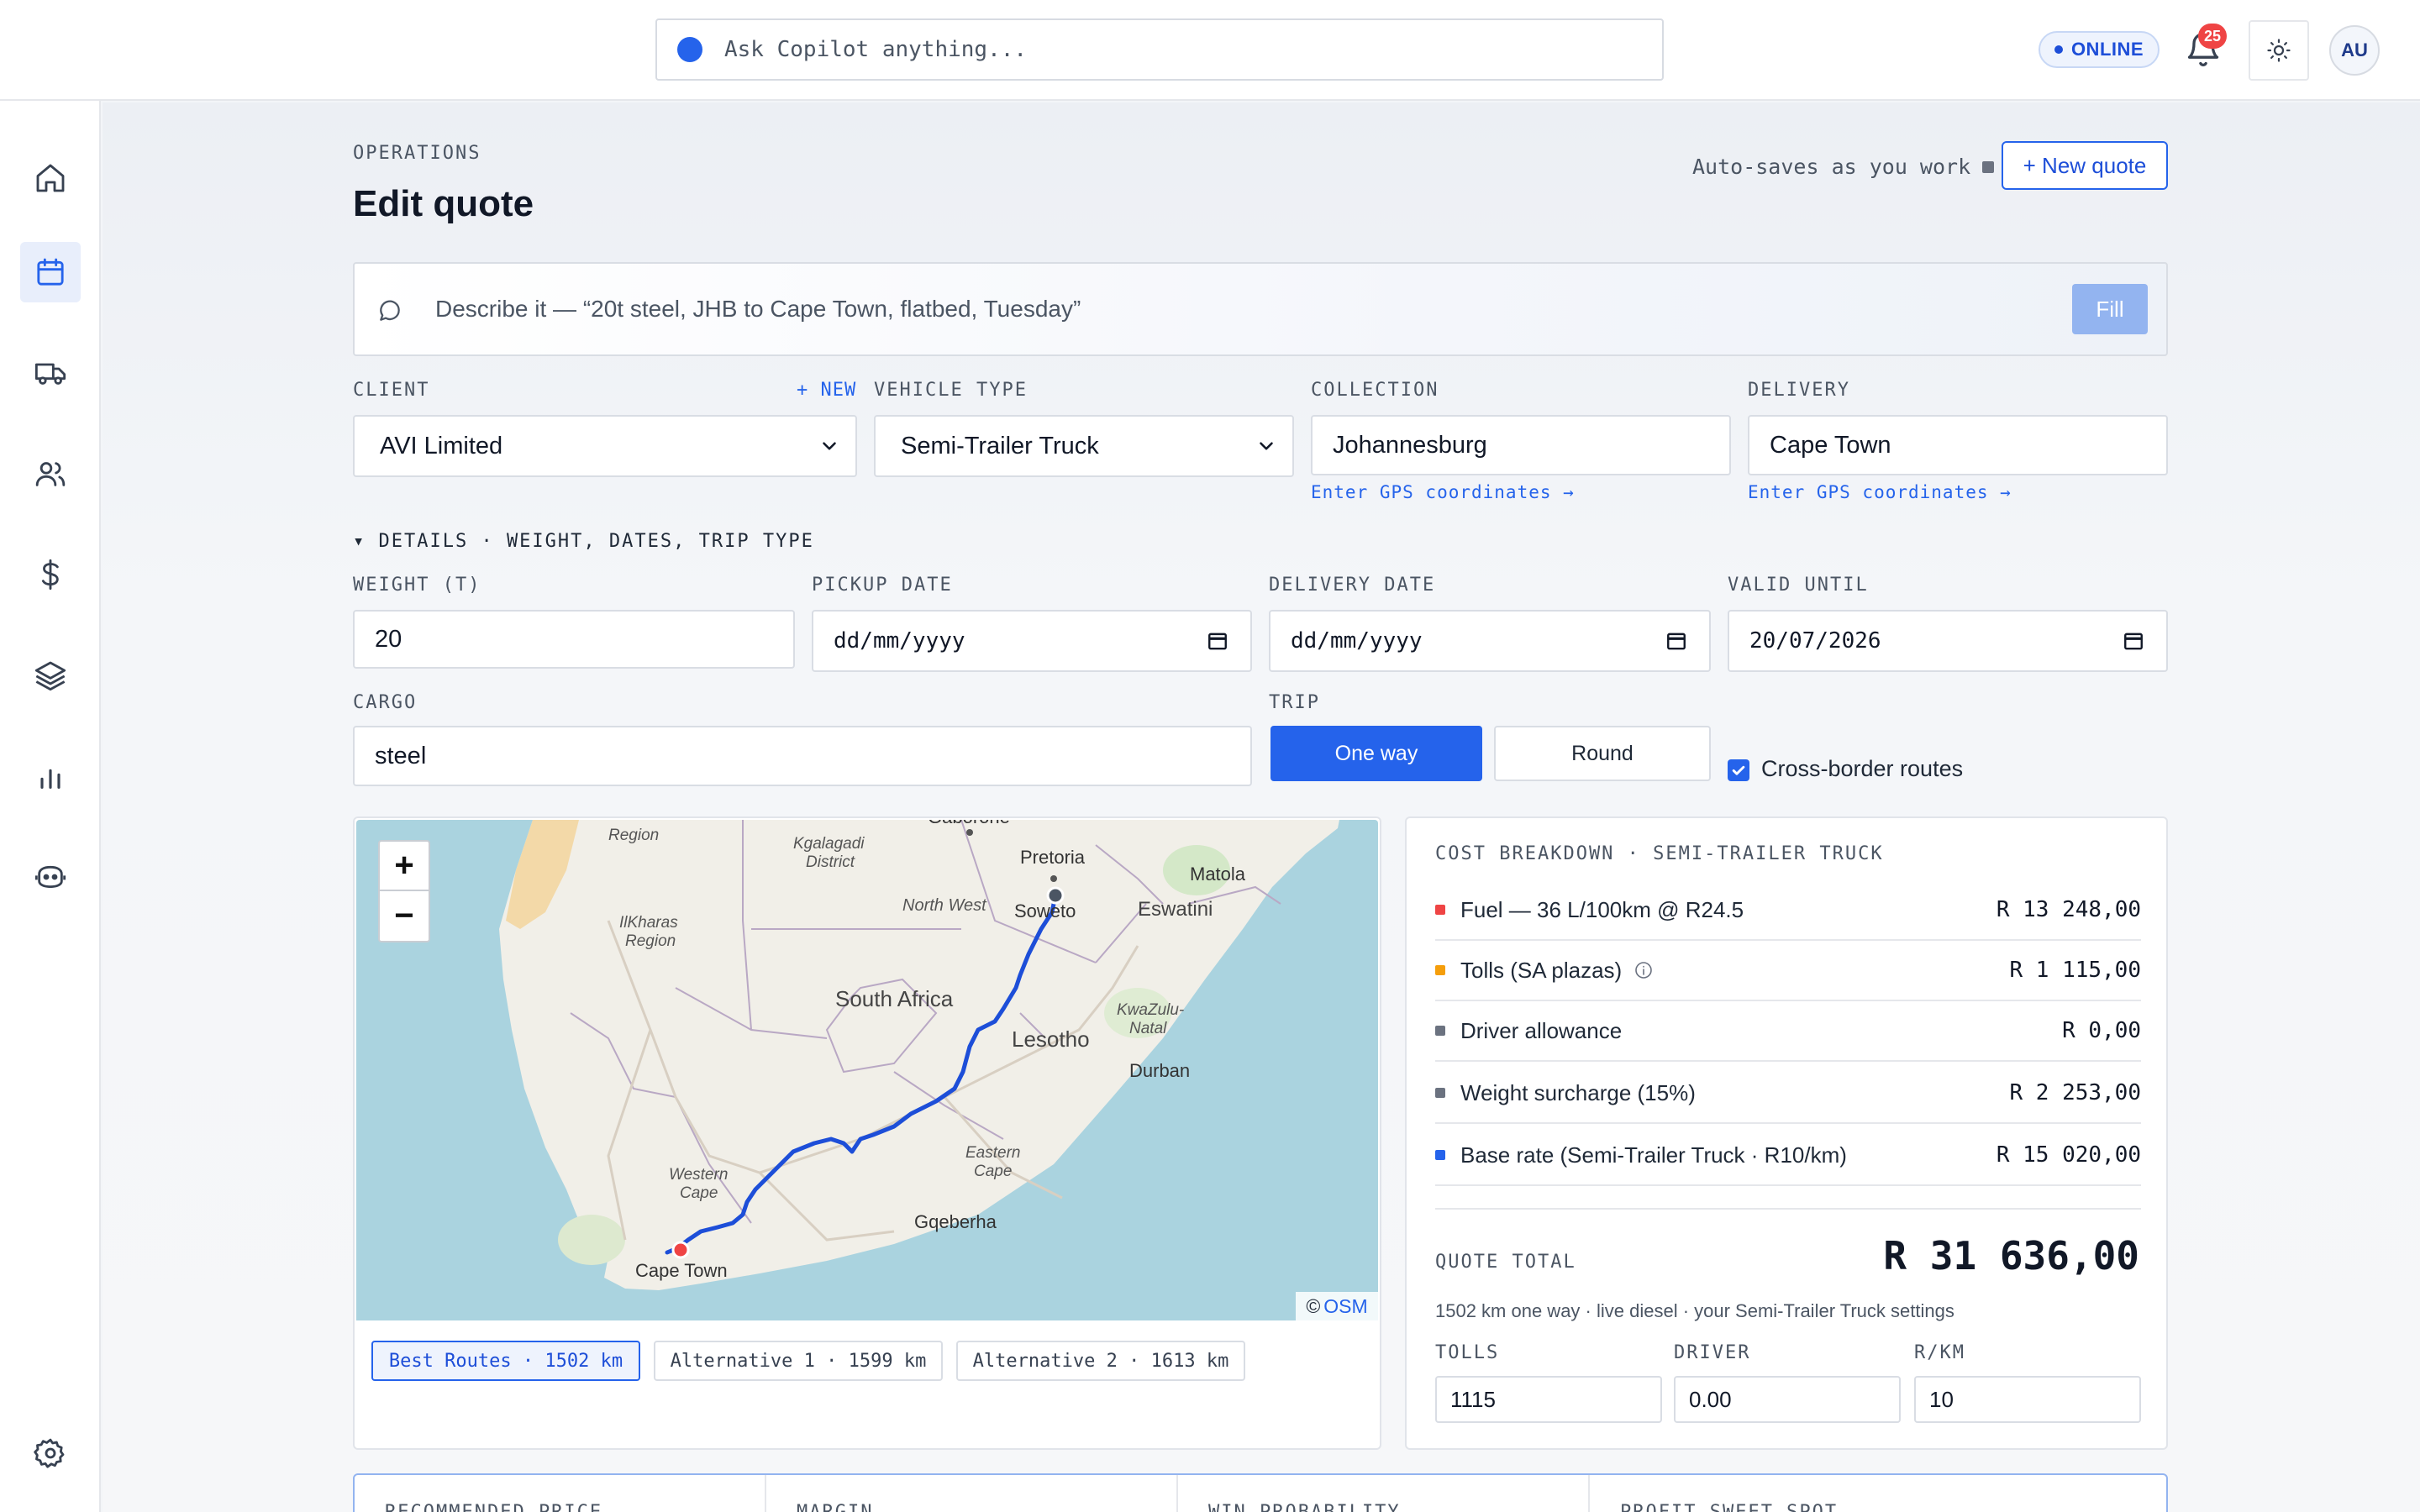 The width and height of the screenshot is (2420, 1512). I want to click on delivery-date-label: DELIVERY DATE, so click(1352, 585).